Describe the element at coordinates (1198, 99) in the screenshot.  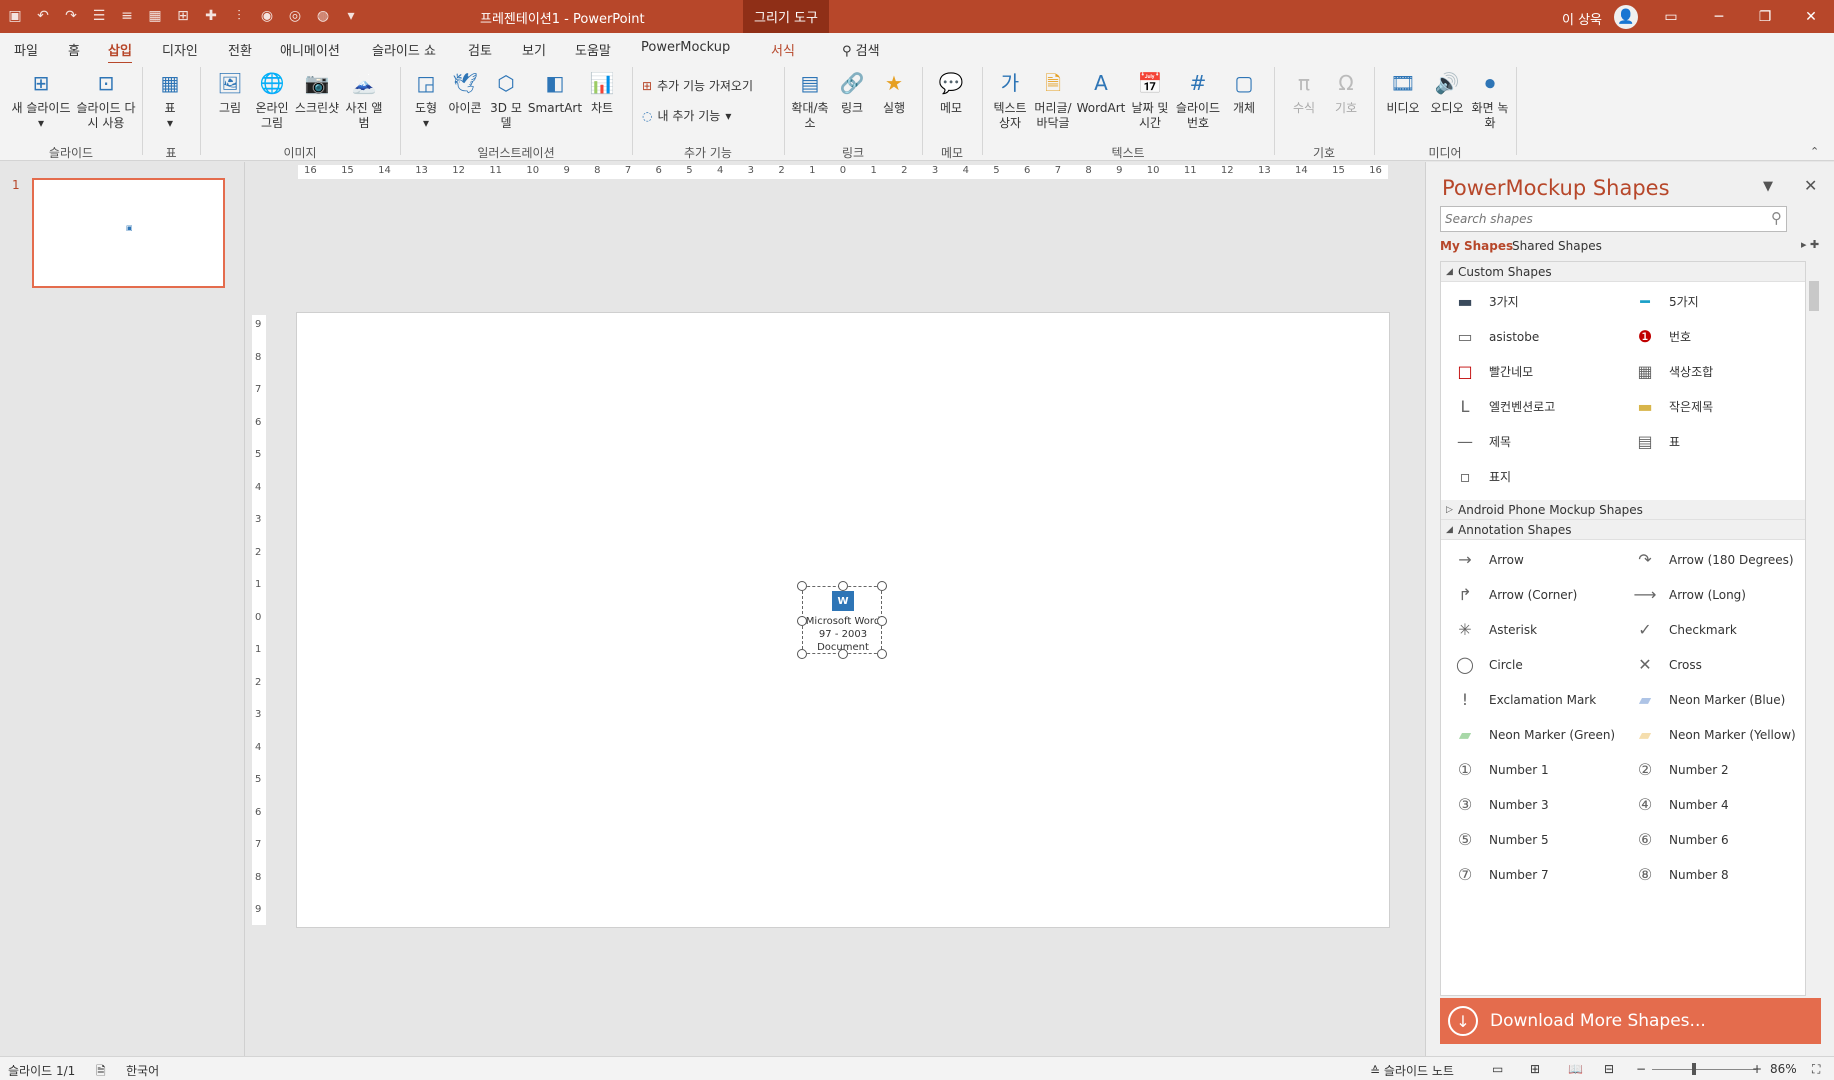
I see `slide-number-button: # 슬라이드 번호` at that location.